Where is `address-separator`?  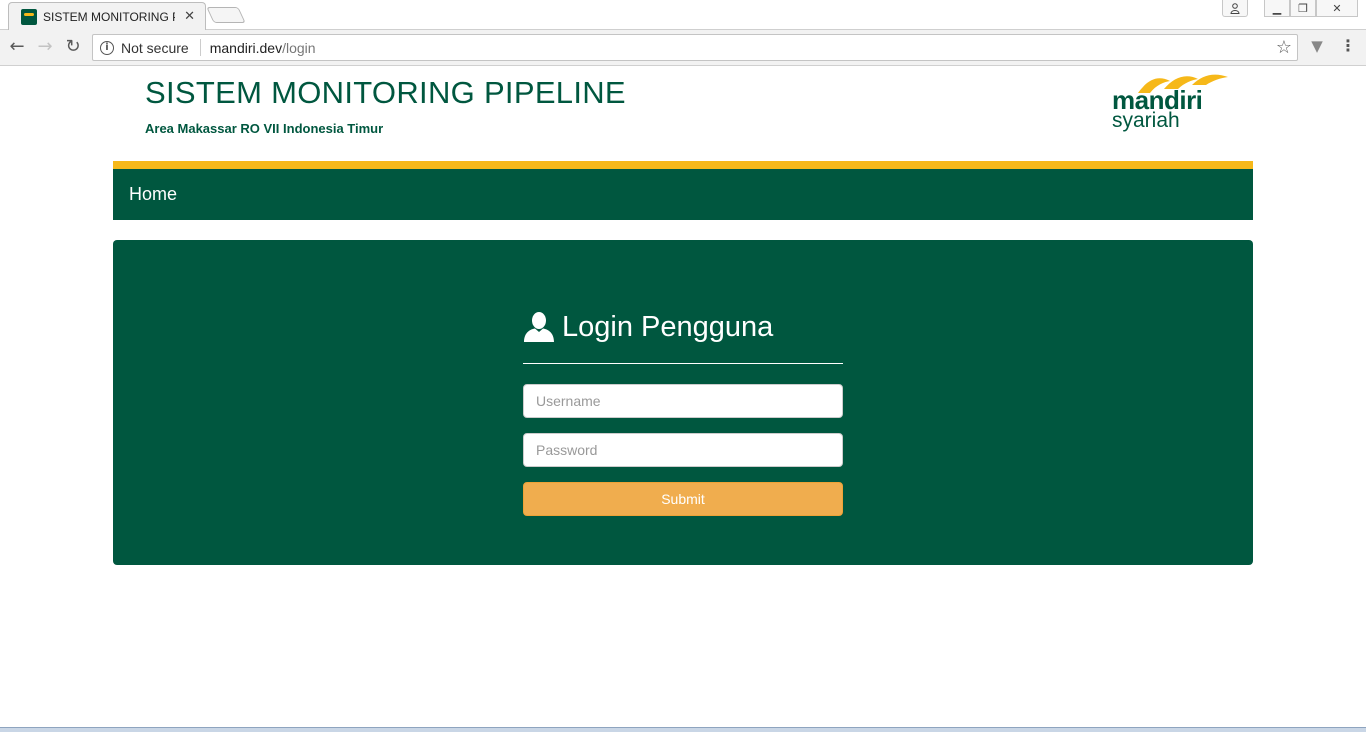 address-separator is located at coordinates (200, 47).